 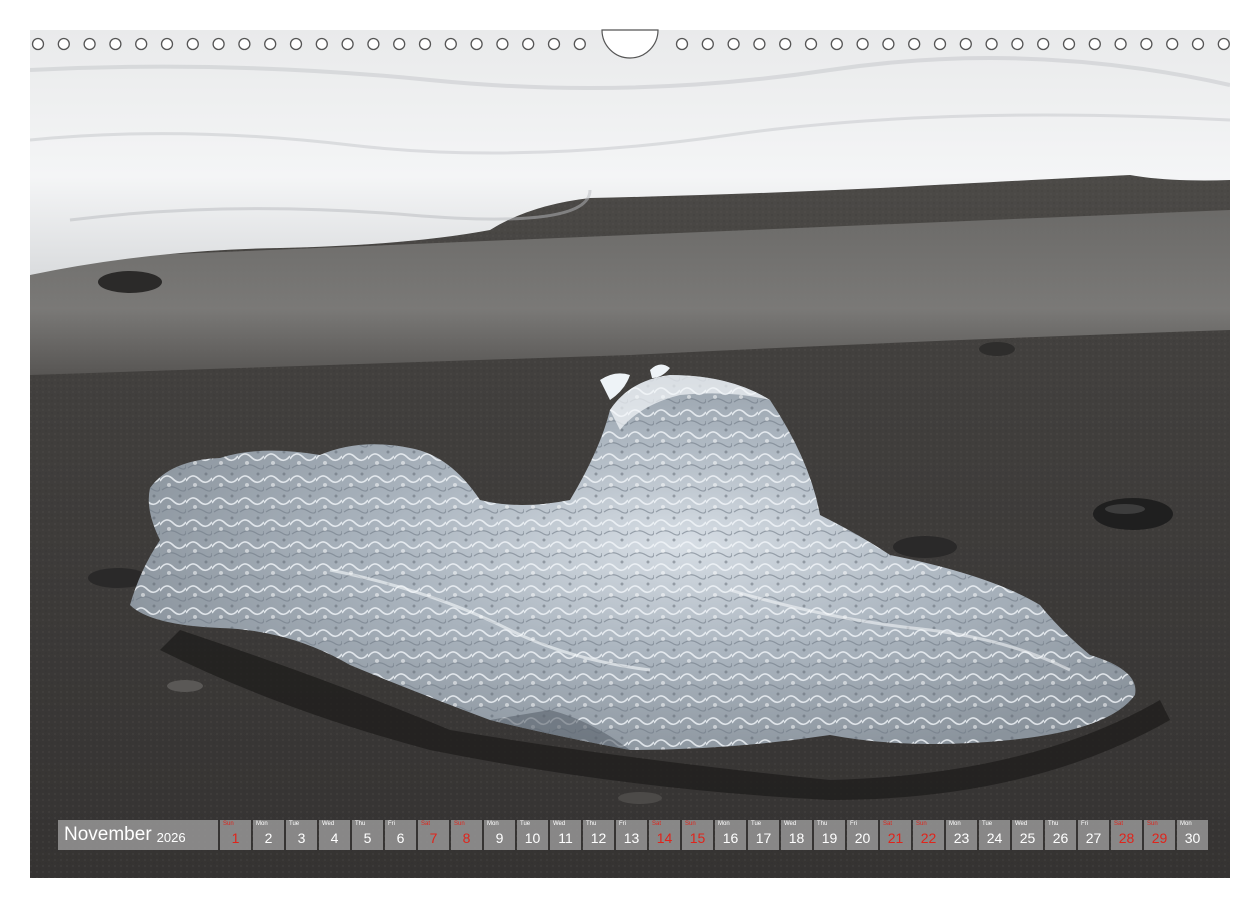 What do you see at coordinates (961, 838) in the screenshot?
I see `day-number: 23` at bounding box center [961, 838].